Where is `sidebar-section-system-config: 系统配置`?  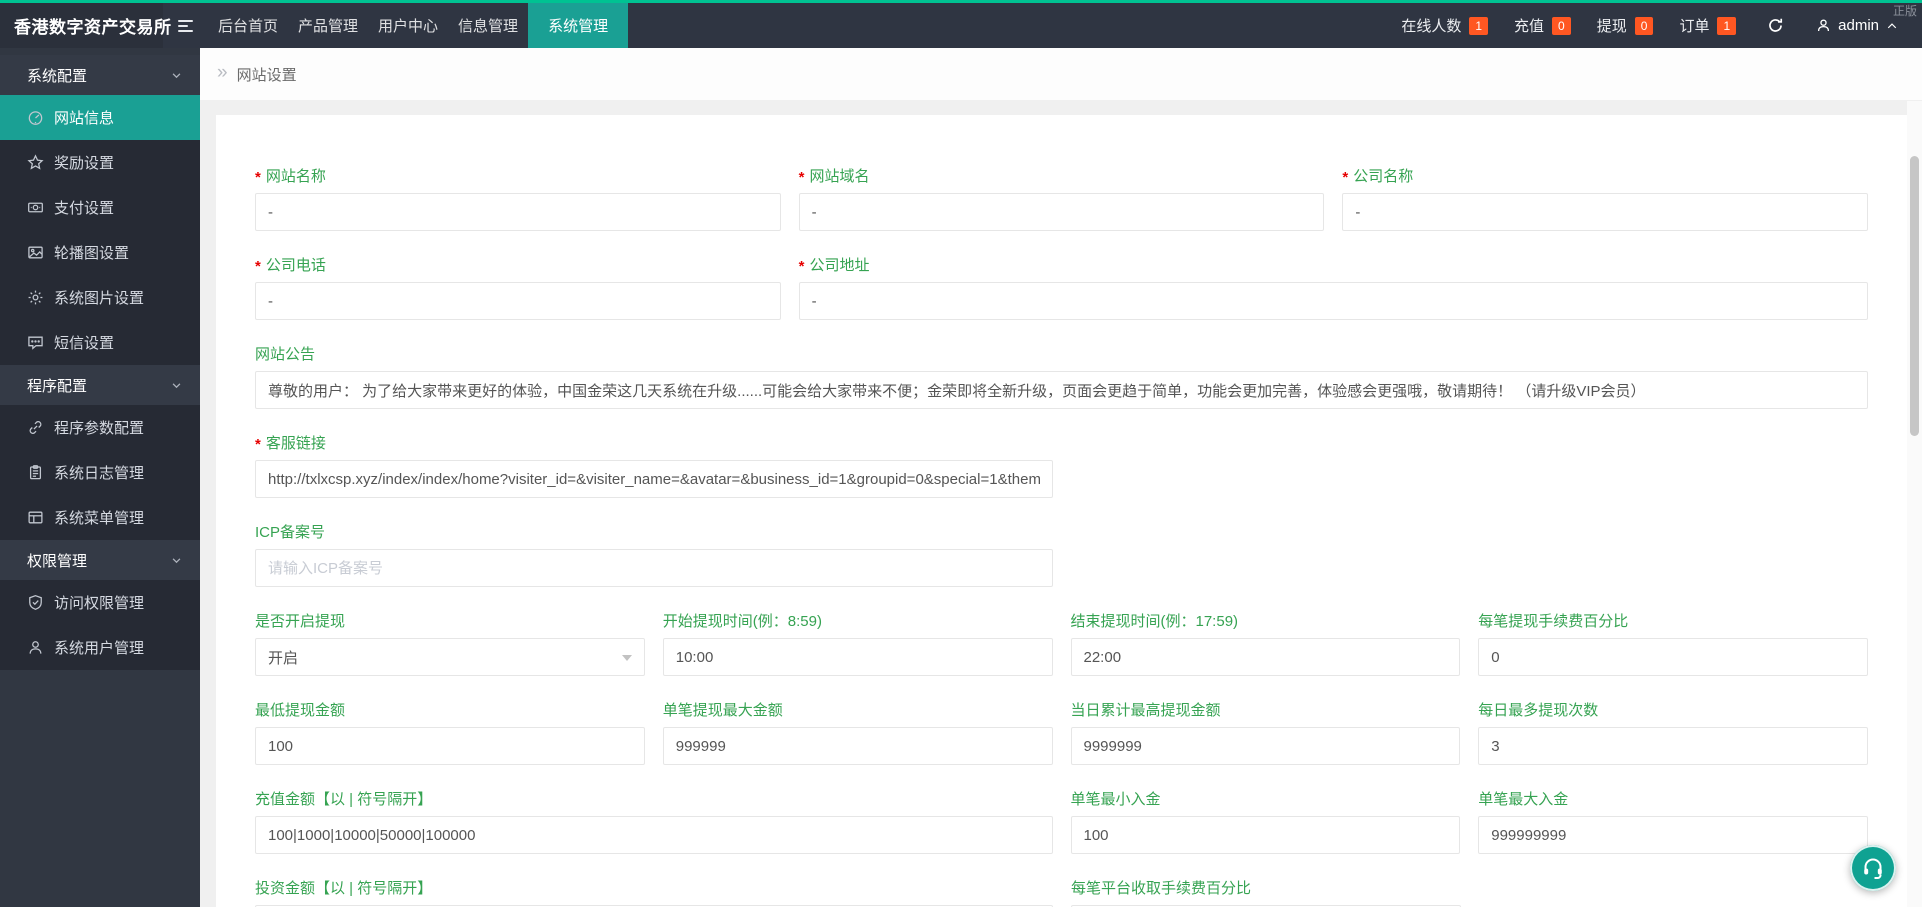
sidebar-section-system-config: 系统配置 is located at coordinates (100, 75).